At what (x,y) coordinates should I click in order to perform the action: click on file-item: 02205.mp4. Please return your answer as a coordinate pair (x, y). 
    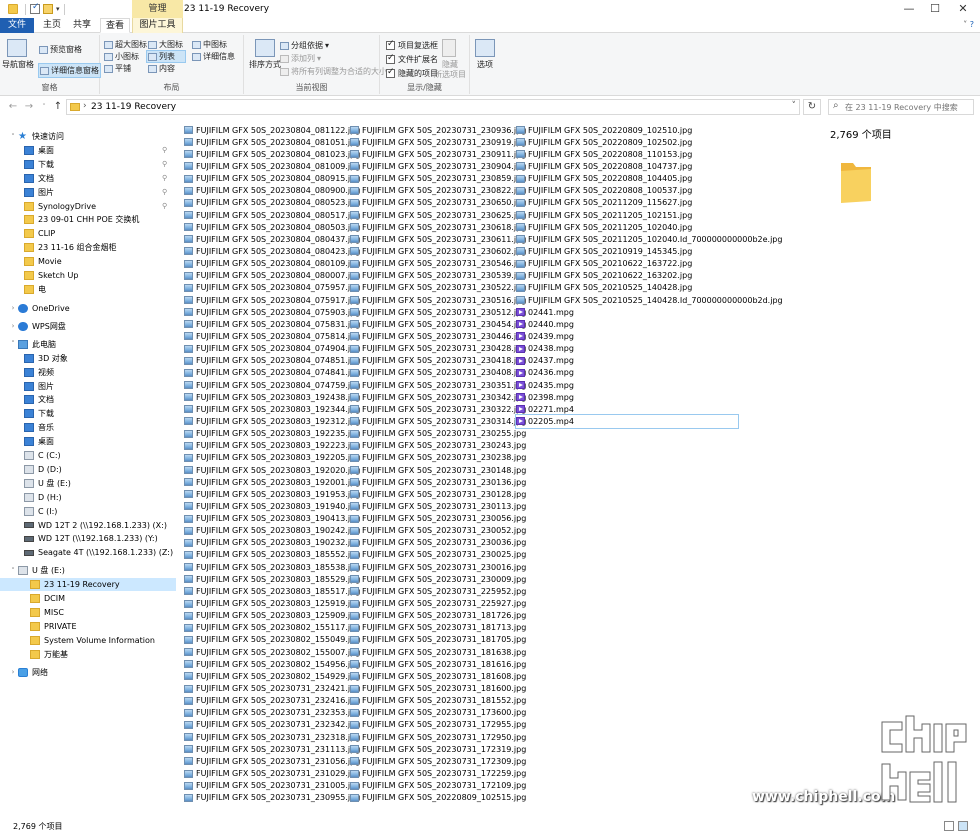
    Looking at the image, I should click on (627, 421).